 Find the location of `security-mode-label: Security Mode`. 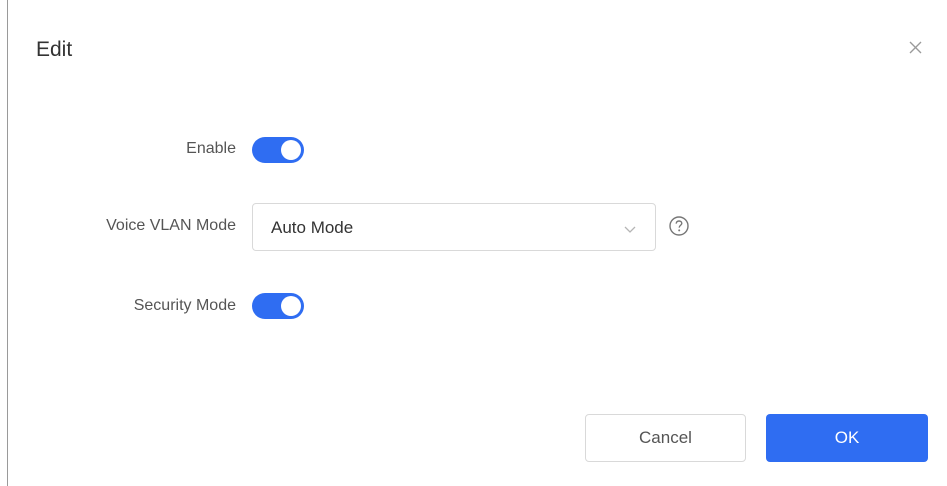

security-mode-label: Security Mode is located at coordinates (184, 305).